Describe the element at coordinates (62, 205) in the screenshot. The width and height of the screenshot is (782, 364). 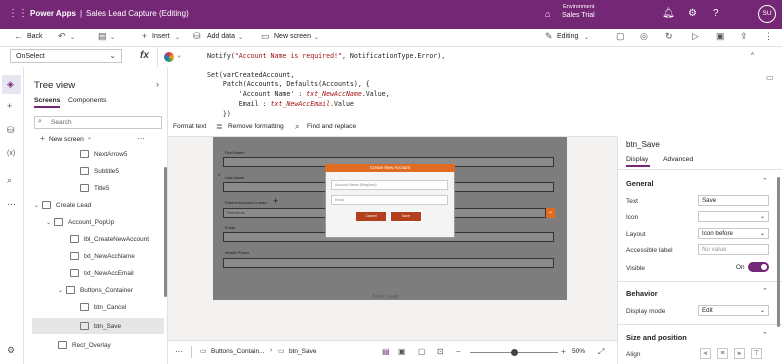
I see `tree-item-create-lead: ⌄ Create Lead` at that location.